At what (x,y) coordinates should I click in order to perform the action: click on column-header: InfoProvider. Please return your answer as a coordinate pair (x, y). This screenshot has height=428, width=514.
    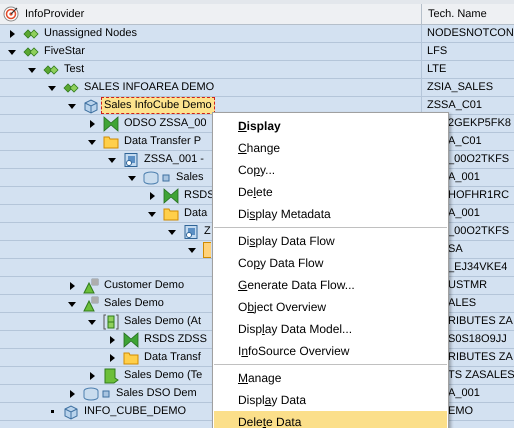
    Looking at the image, I should click on (54, 14).